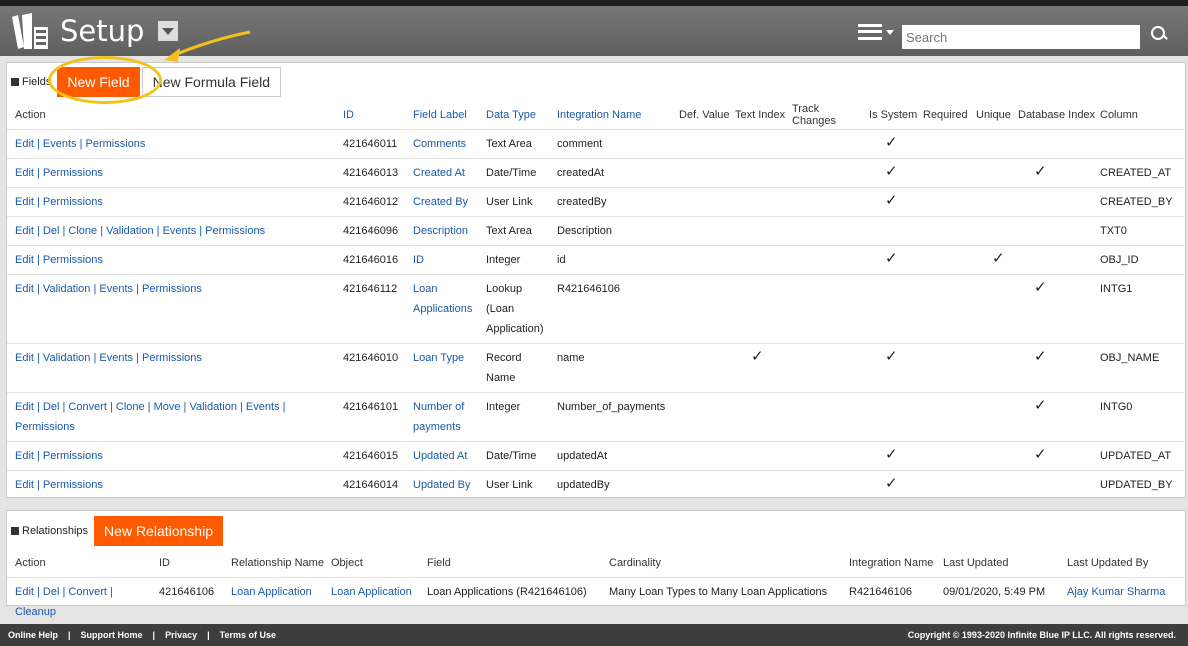 The width and height of the screenshot is (1188, 646). Describe the element at coordinates (447, 455) in the screenshot. I see `field-label-link: Updated At` at that location.